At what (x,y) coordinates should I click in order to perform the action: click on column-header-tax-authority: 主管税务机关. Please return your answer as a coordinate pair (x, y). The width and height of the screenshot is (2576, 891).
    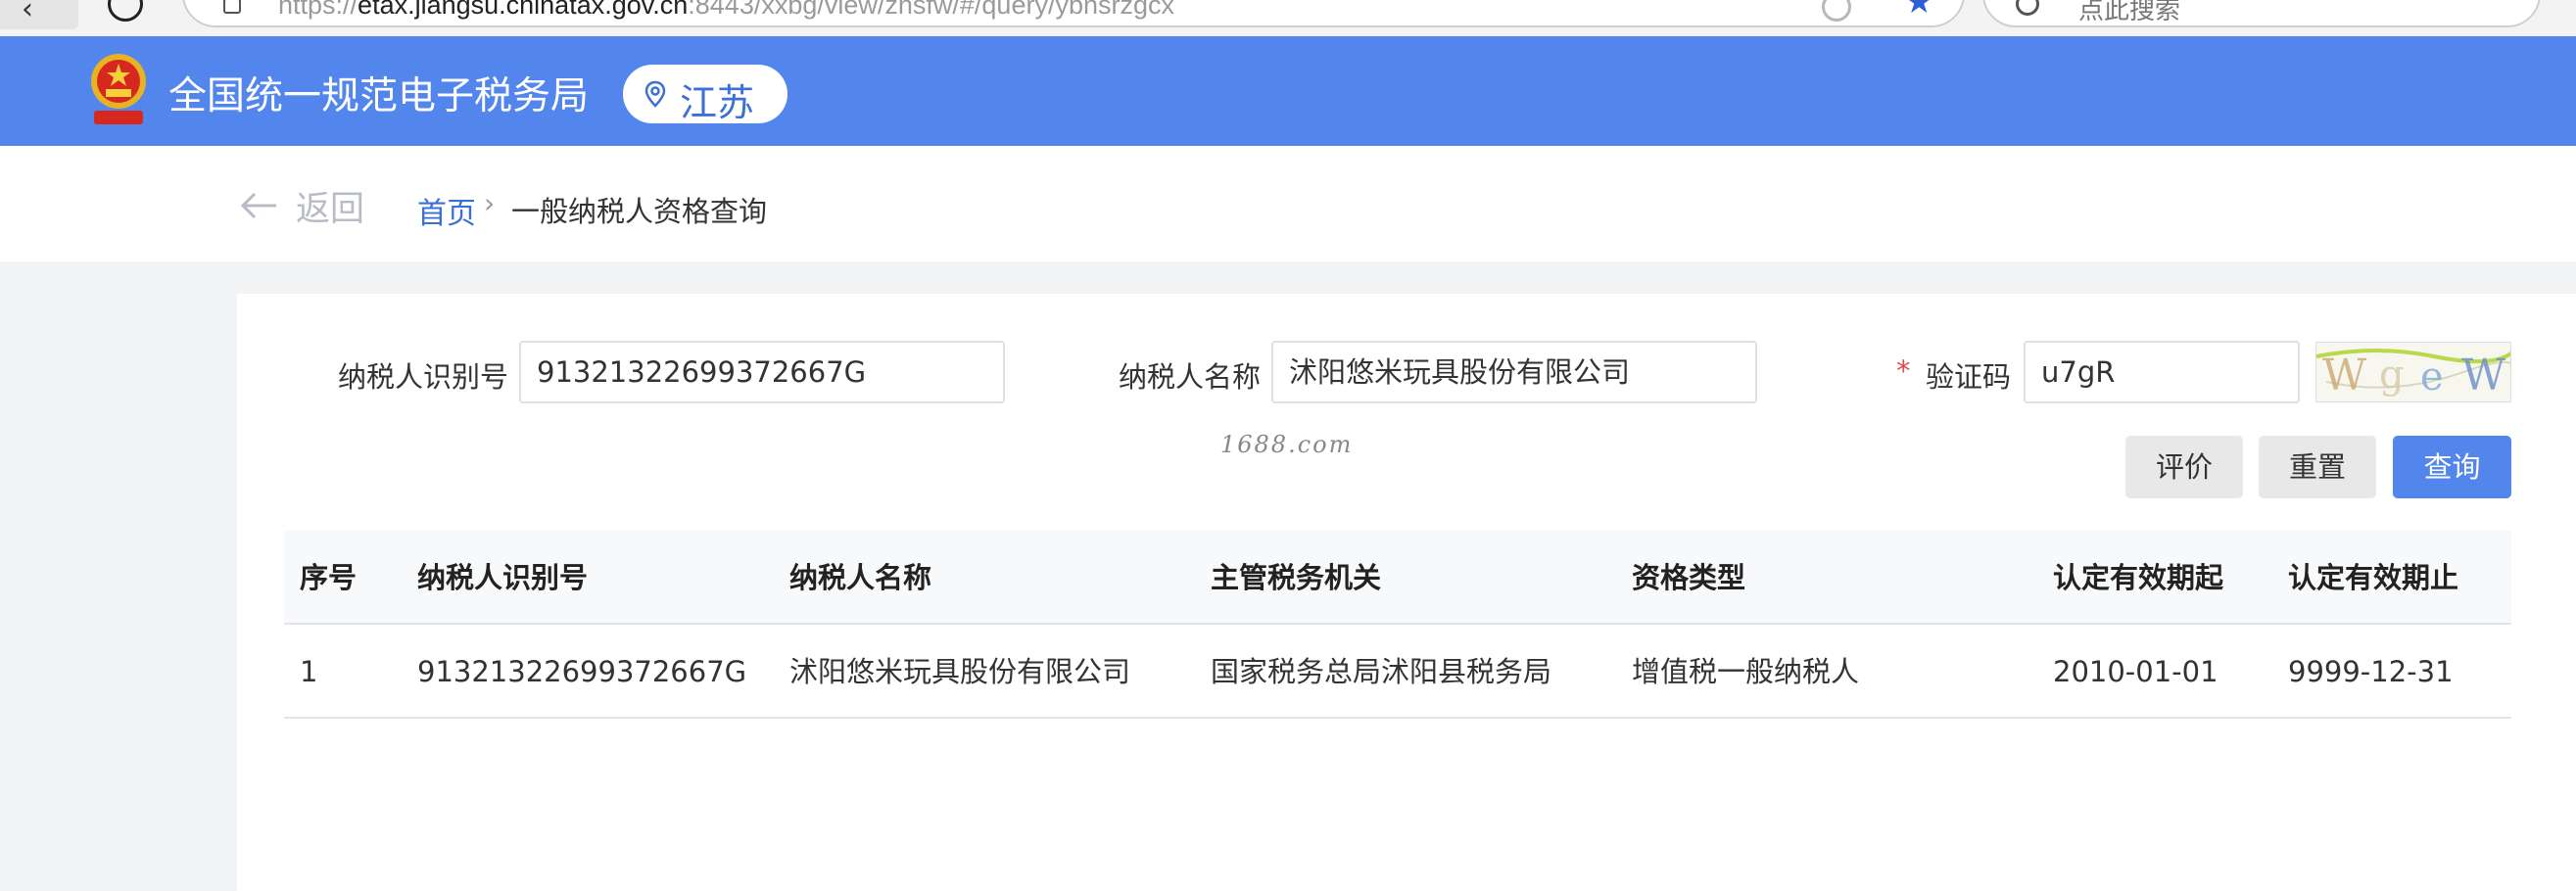
    Looking at the image, I should click on (1297, 577).